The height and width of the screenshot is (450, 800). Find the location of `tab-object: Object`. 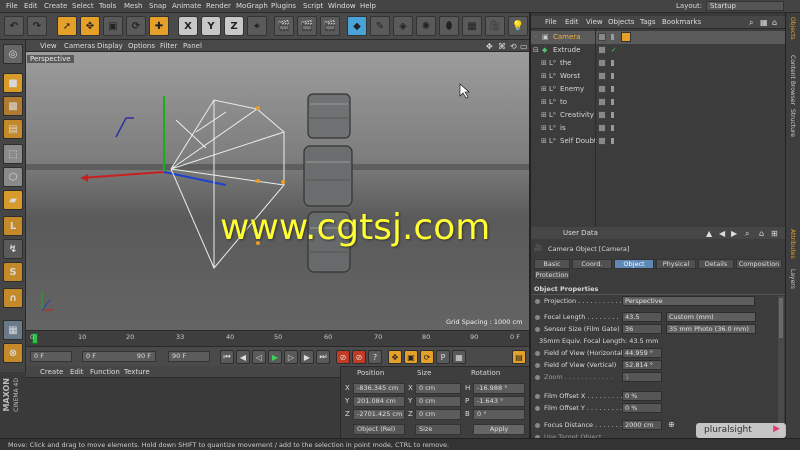

tab-object: Object is located at coordinates (634, 264).